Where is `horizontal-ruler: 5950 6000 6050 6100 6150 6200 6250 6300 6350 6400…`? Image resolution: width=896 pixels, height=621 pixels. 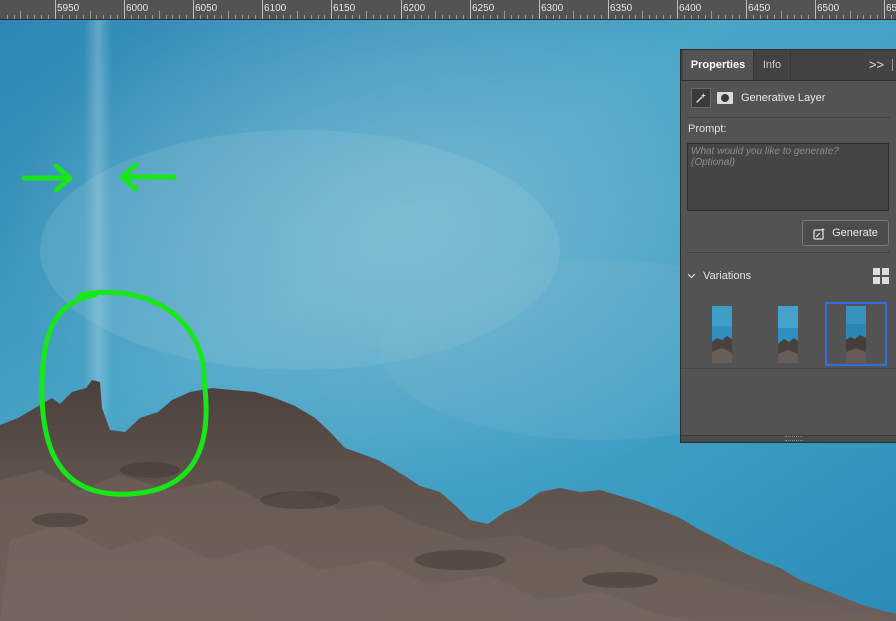 horizontal-ruler: 5950 6000 6050 6100 6150 6200 6250 6300 6350 6400… is located at coordinates (448, 10).